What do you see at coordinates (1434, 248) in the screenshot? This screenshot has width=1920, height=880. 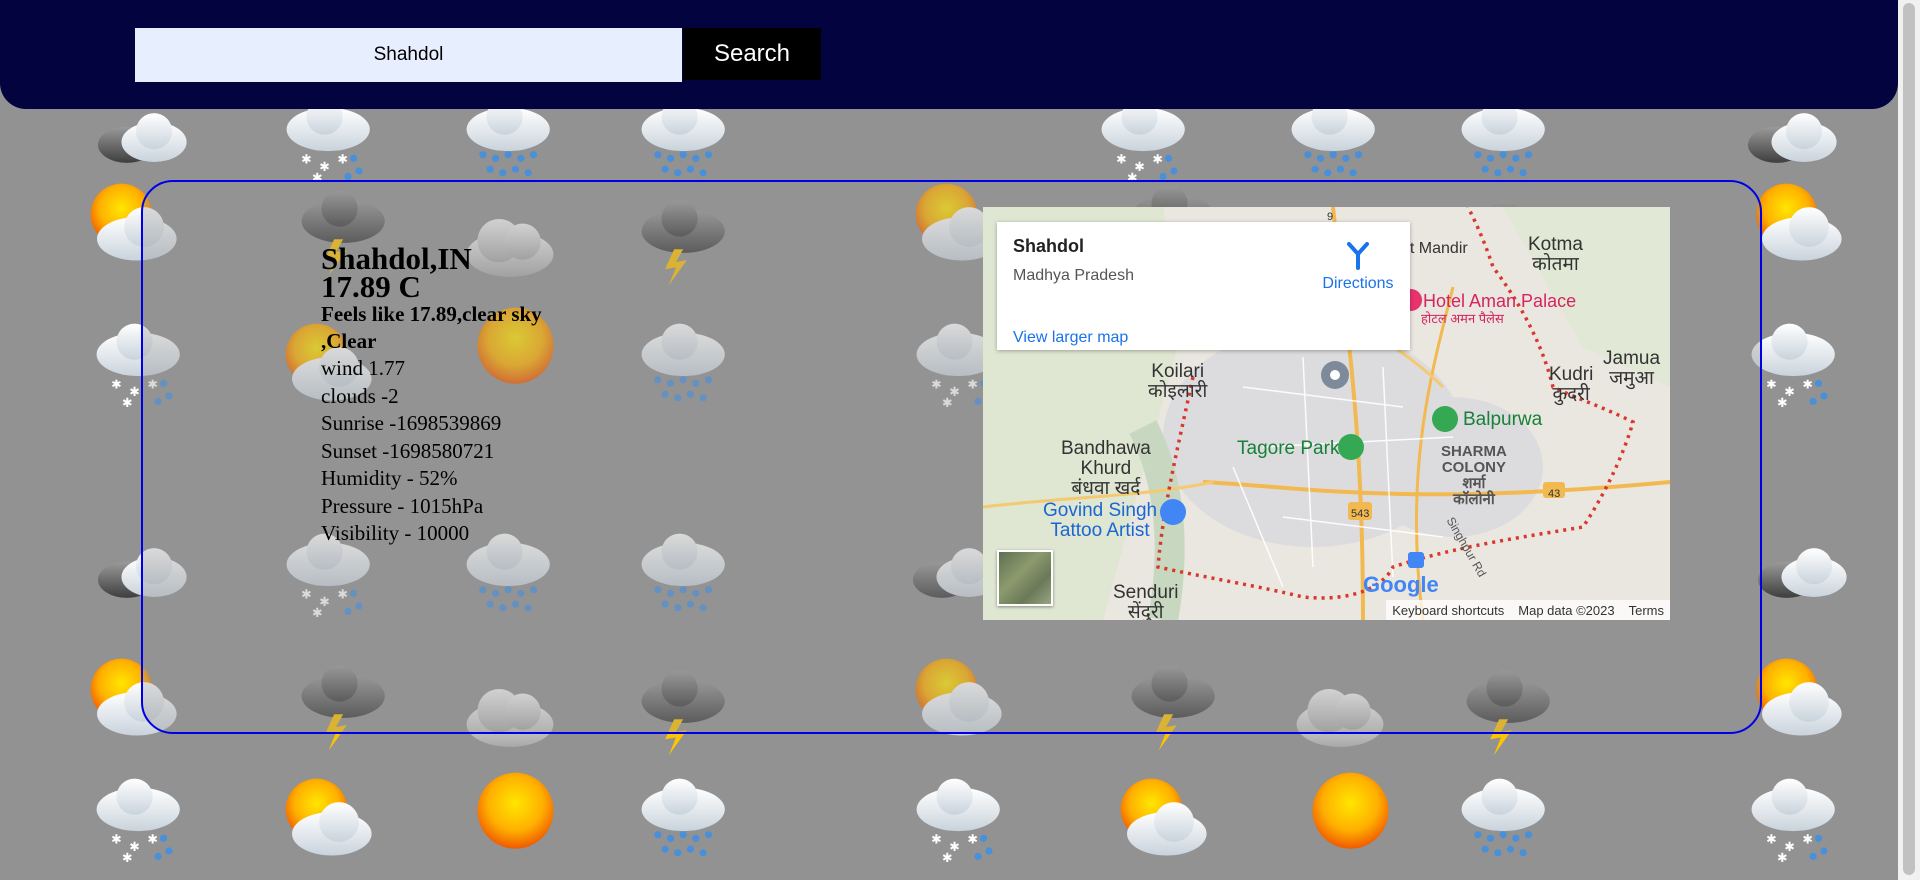 I see `map-label-mandir: at Mandir` at bounding box center [1434, 248].